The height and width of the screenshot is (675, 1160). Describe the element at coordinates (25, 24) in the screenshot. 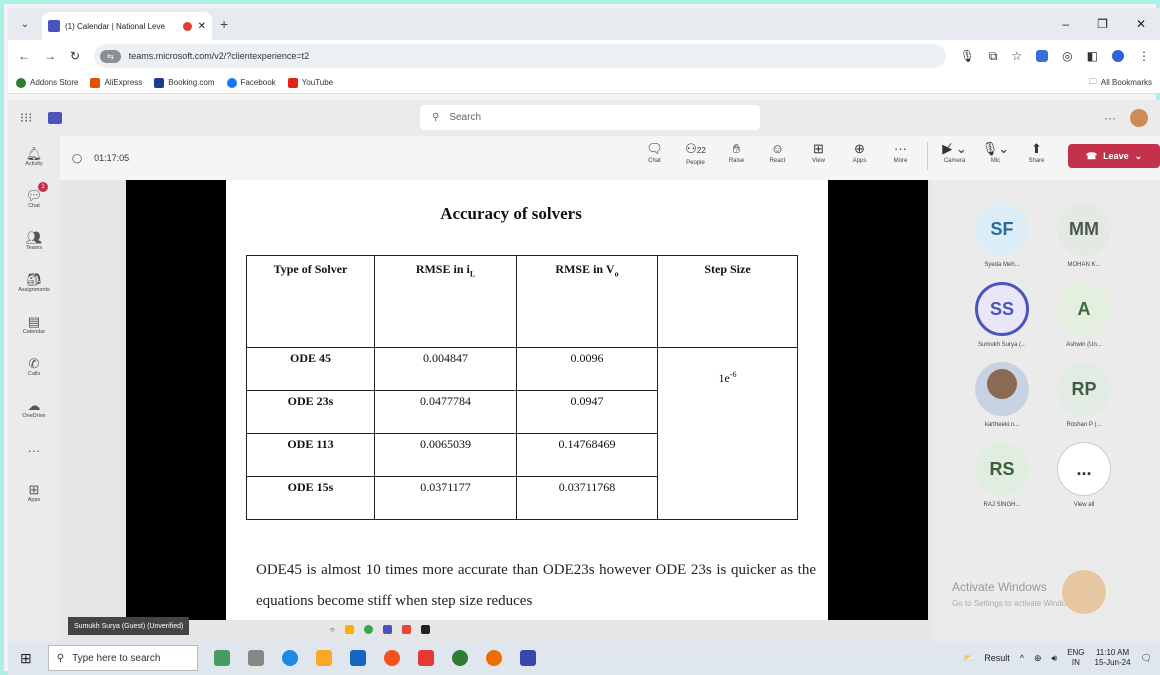

I see `tab-list-button: ⌄` at that location.